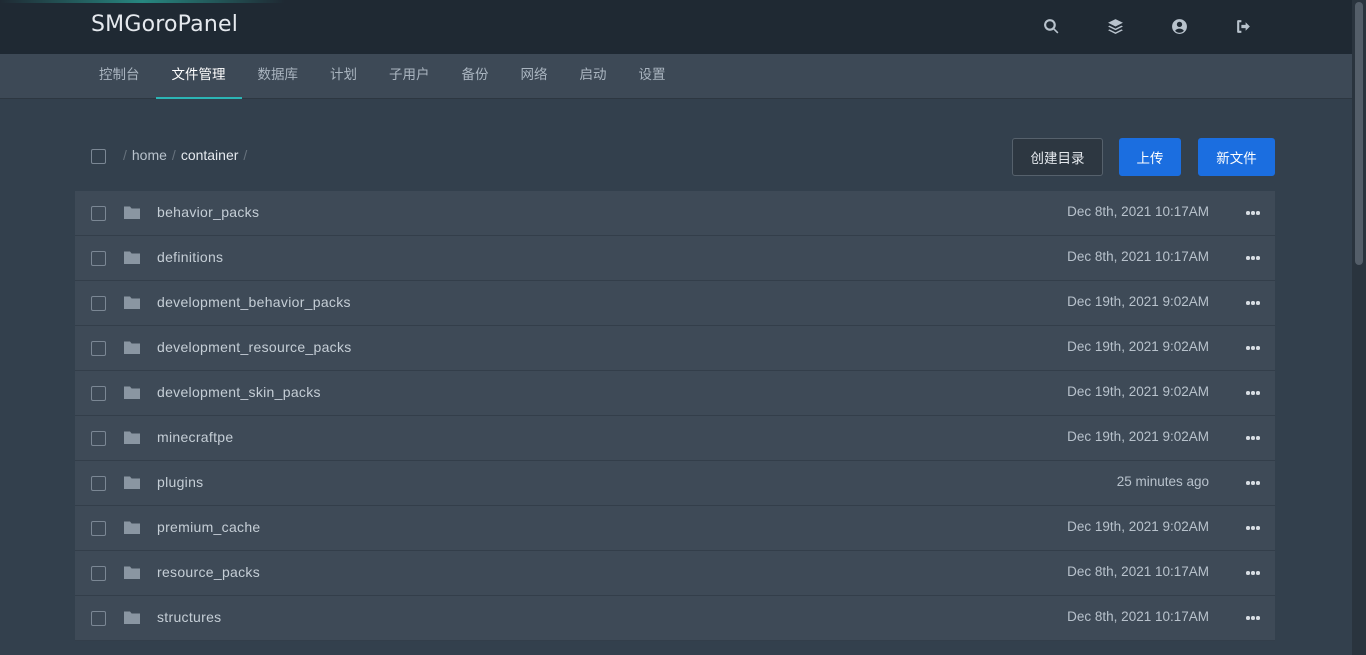 The image size is (1366, 655). What do you see at coordinates (198, 76) in the screenshot?
I see `nav-tab: 文件管理` at bounding box center [198, 76].